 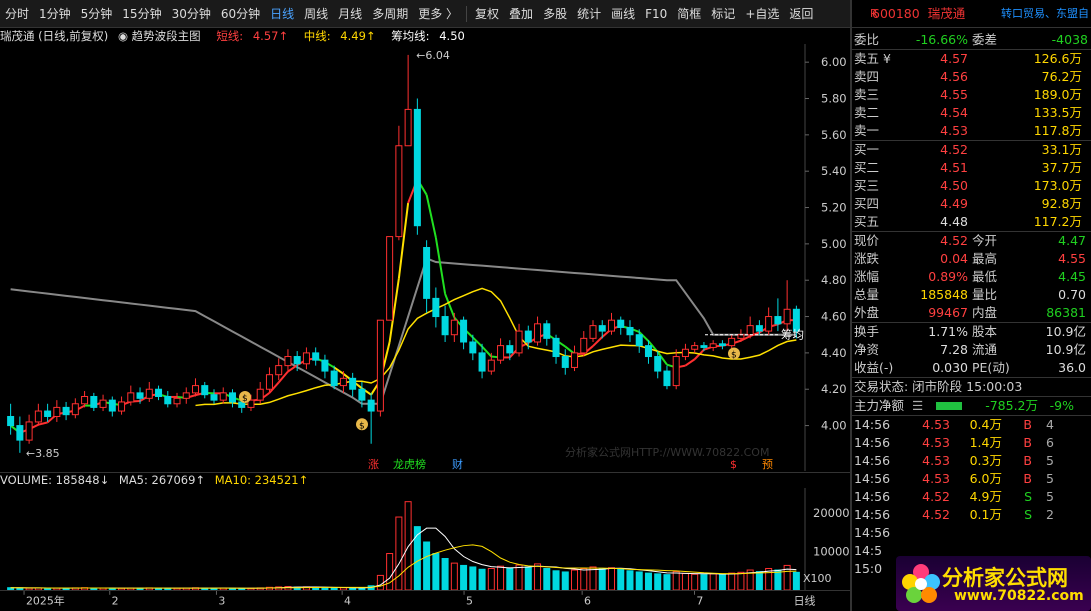 What do you see at coordinates (1045, 14) in the screenshot?
I see `concept-tag: 转口贸易、东盟自` at bounding box center [1045, 14].